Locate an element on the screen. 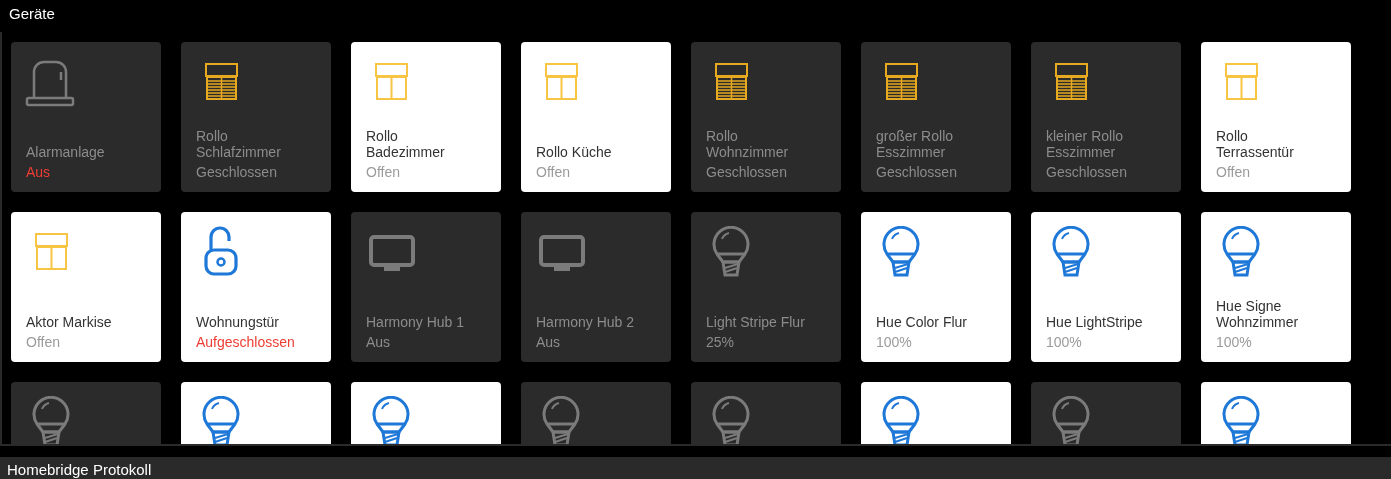 The image size is (1391, 479). device-tile: Alarmanlage Aus is located at coordinates (86, 117).